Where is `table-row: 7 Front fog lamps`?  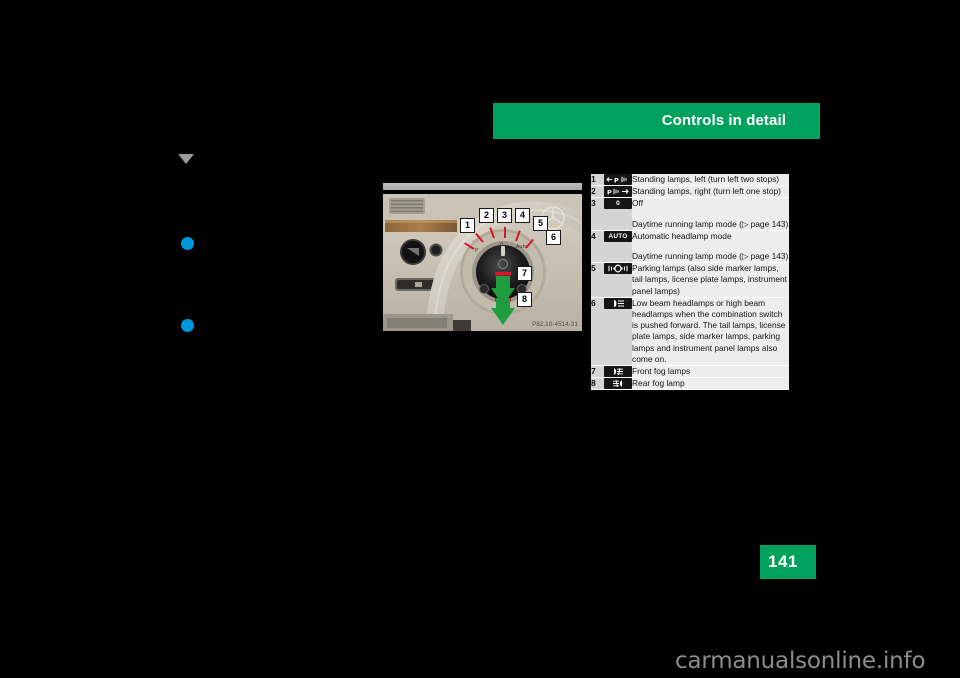 table-row: 7 Front fog lamps is located at coordinates (690, 371).